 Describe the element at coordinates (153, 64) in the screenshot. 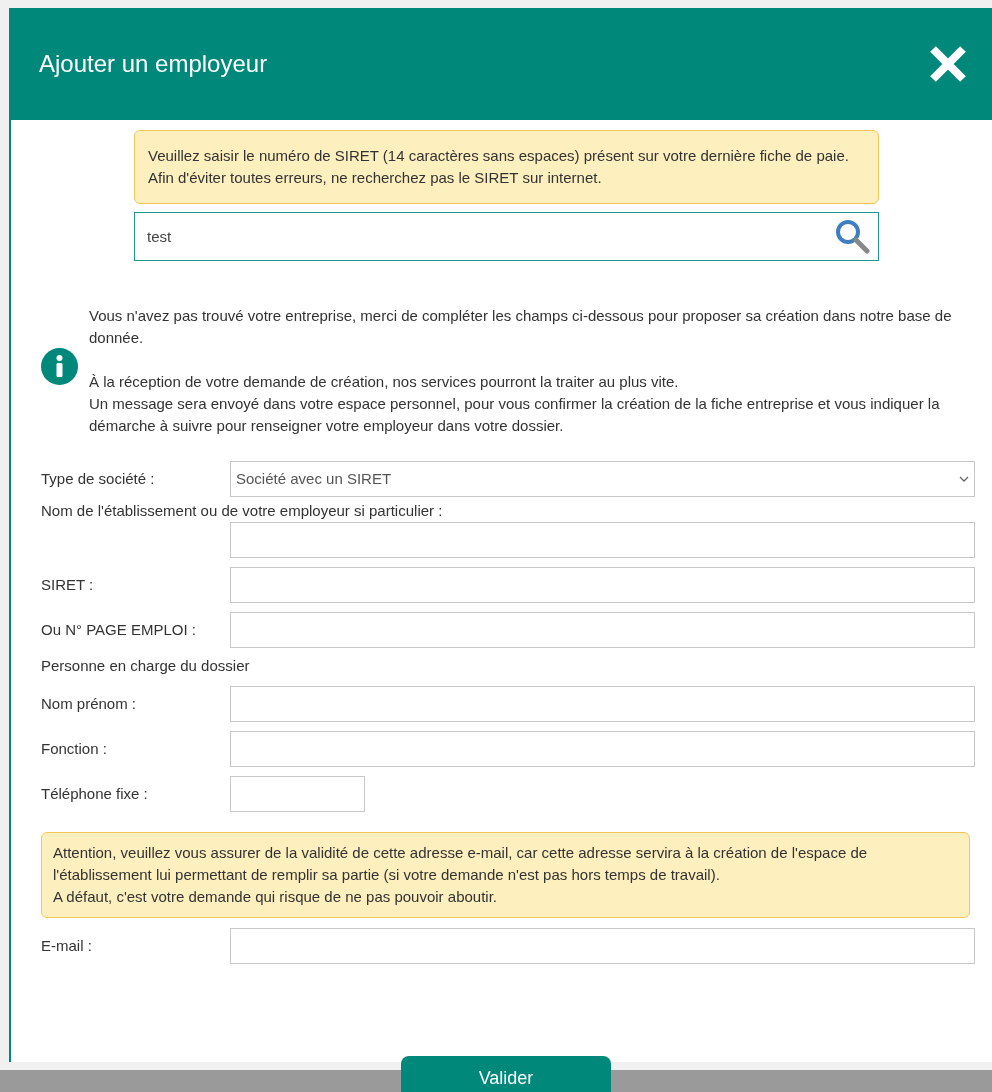

I see `dialog-title: Ajouter un employeur` at that location.